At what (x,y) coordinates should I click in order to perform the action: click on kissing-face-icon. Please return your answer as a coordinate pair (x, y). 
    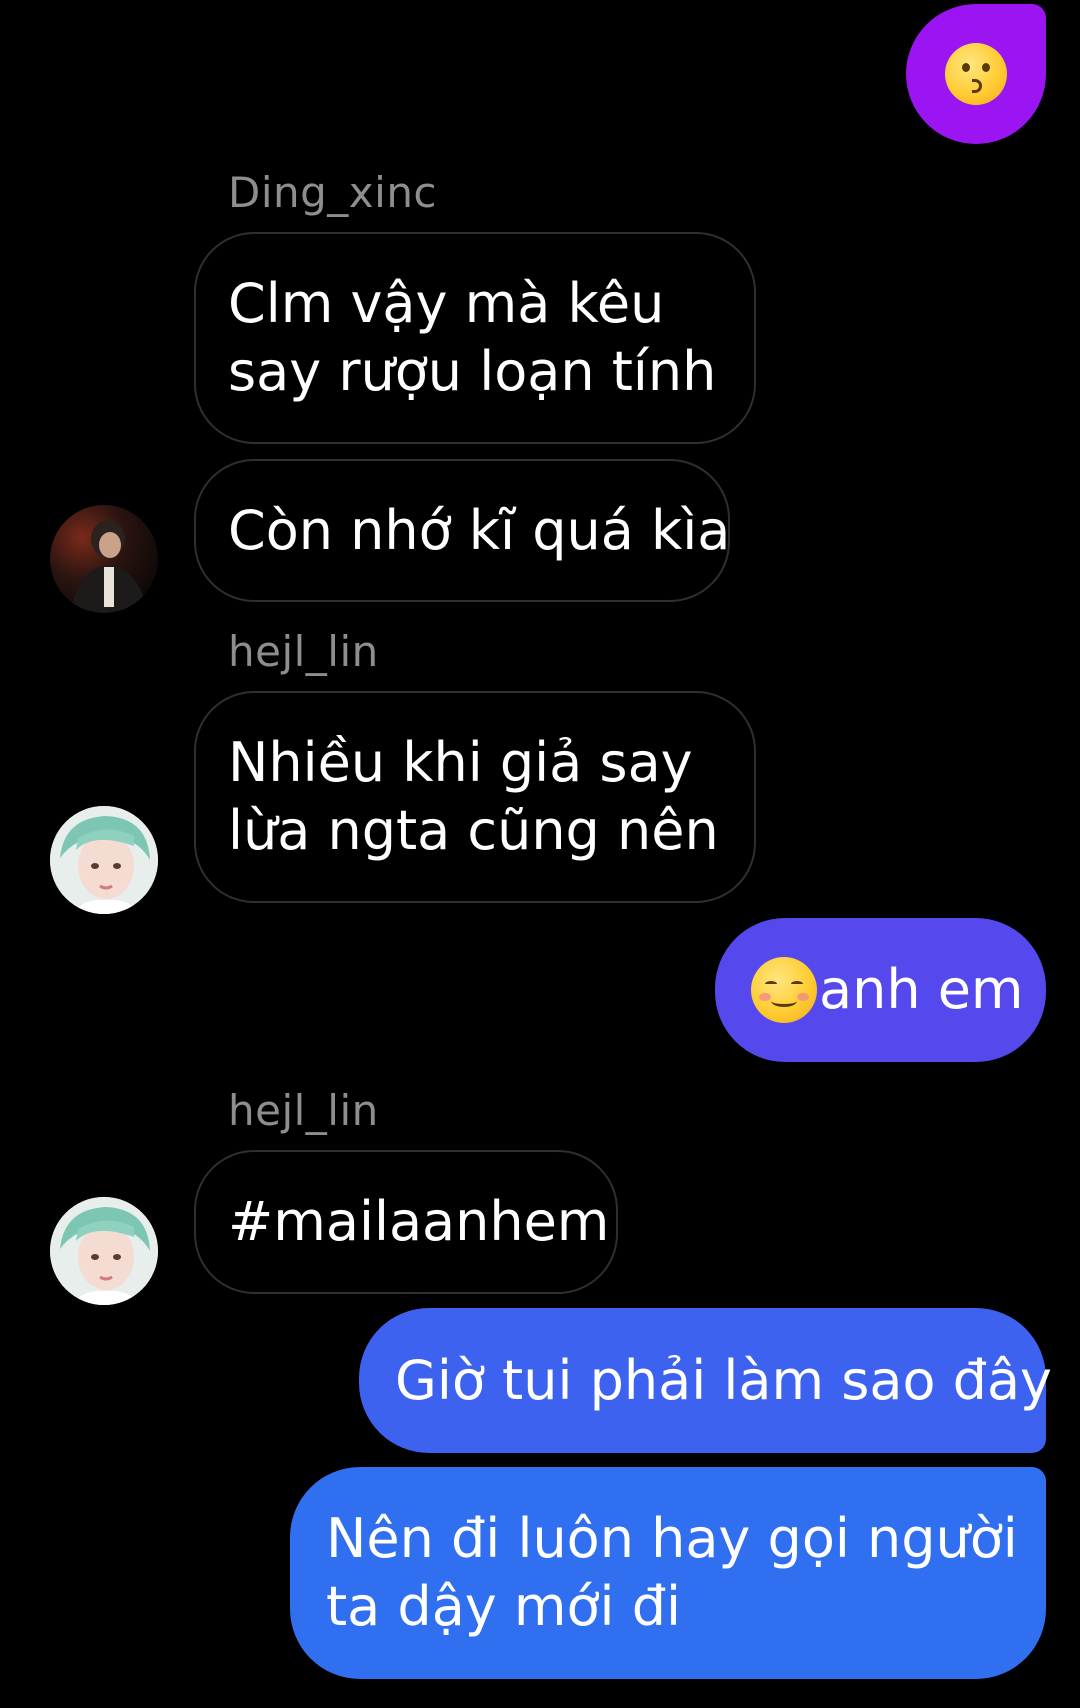
    Looking at the image, I should click on (976, 74).